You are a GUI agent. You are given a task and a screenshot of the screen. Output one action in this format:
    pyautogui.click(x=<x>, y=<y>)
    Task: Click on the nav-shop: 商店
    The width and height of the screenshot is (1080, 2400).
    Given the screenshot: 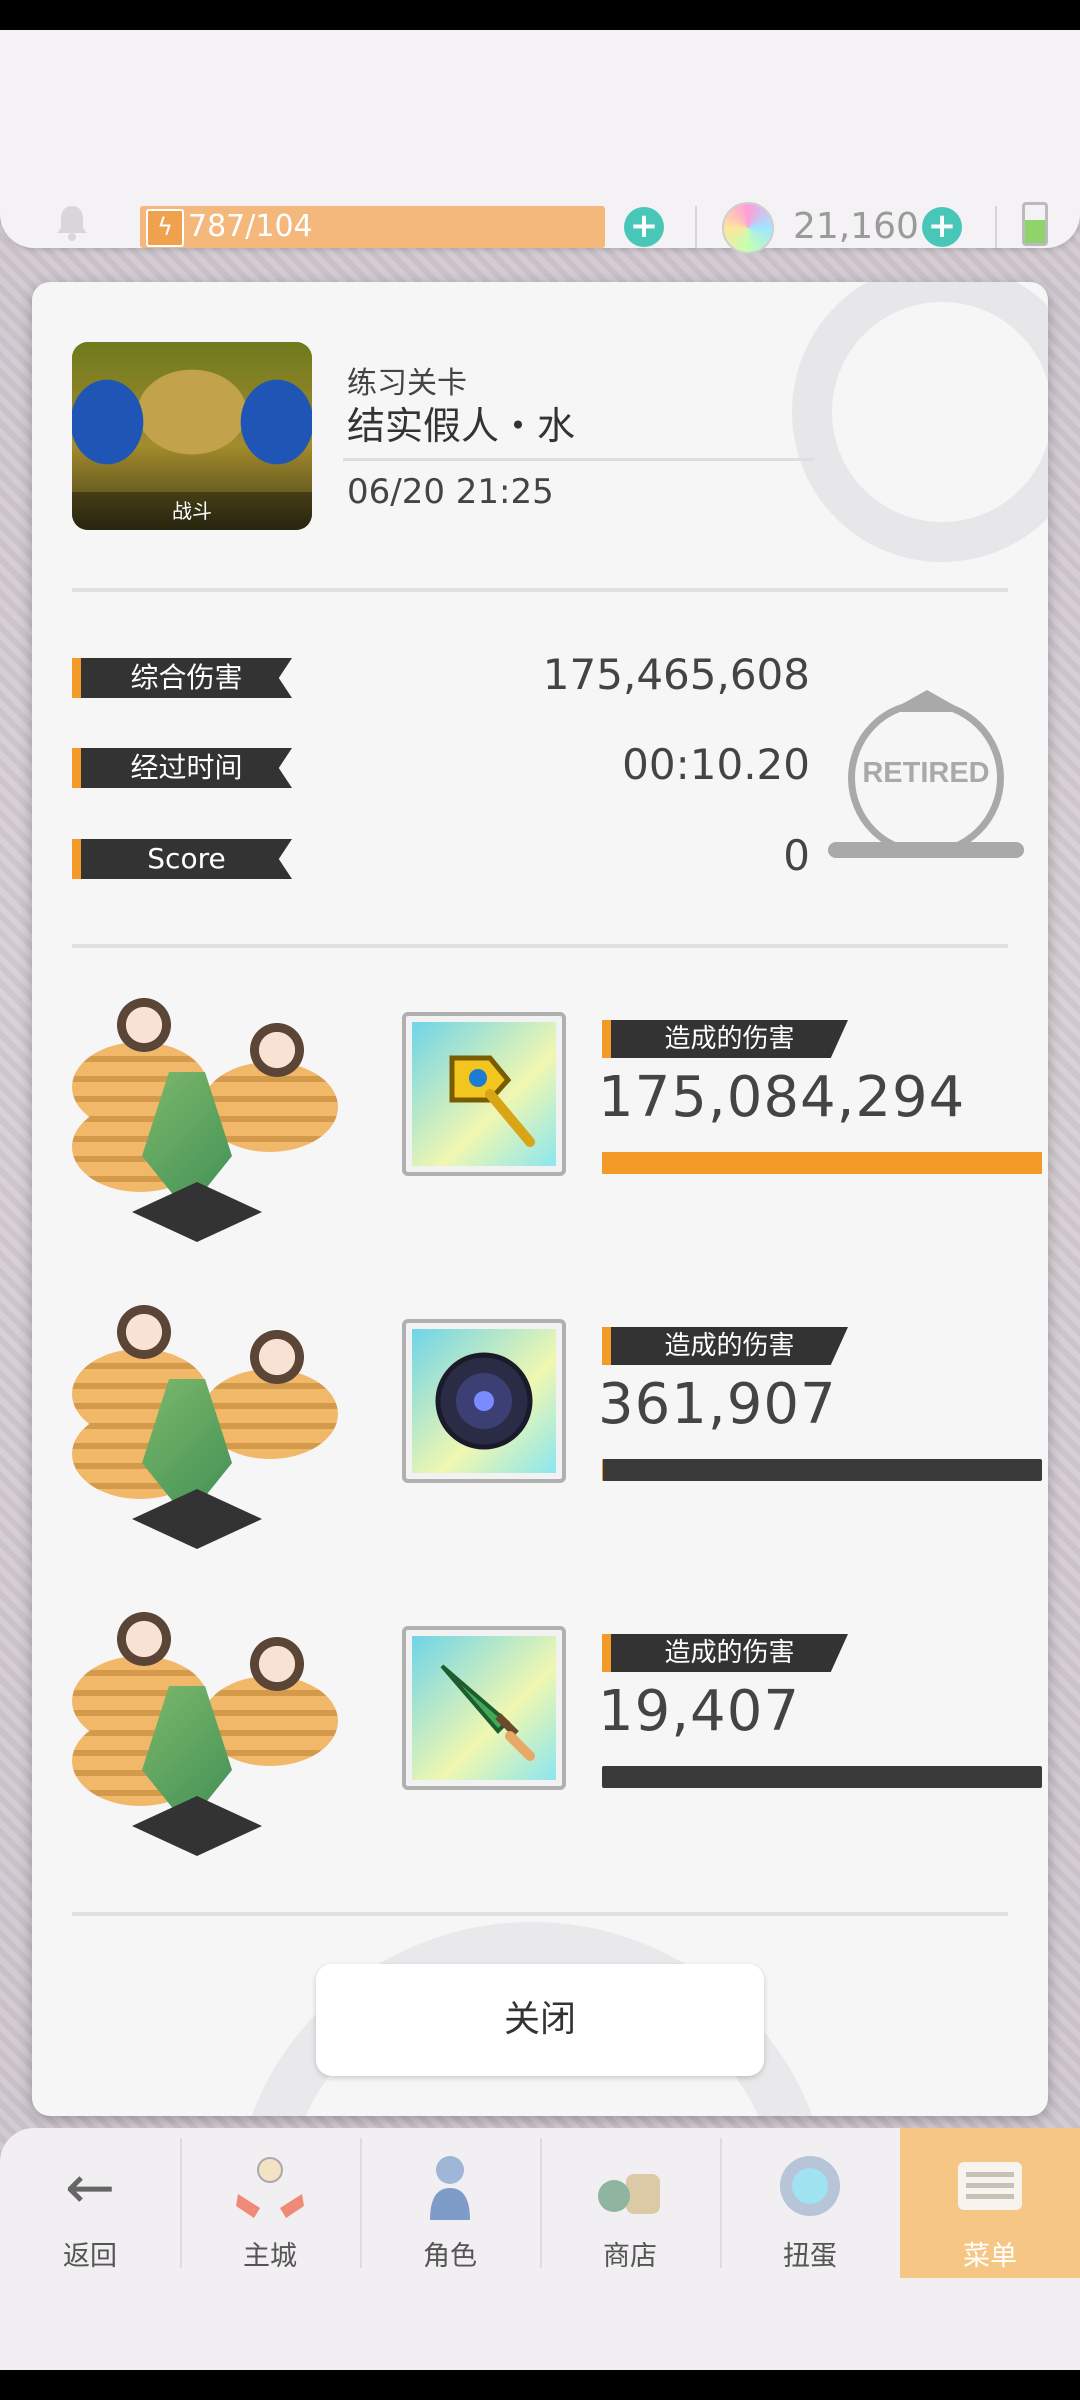 What is the action you would take?
    pyautogui.click(x=630, y=2203)
    